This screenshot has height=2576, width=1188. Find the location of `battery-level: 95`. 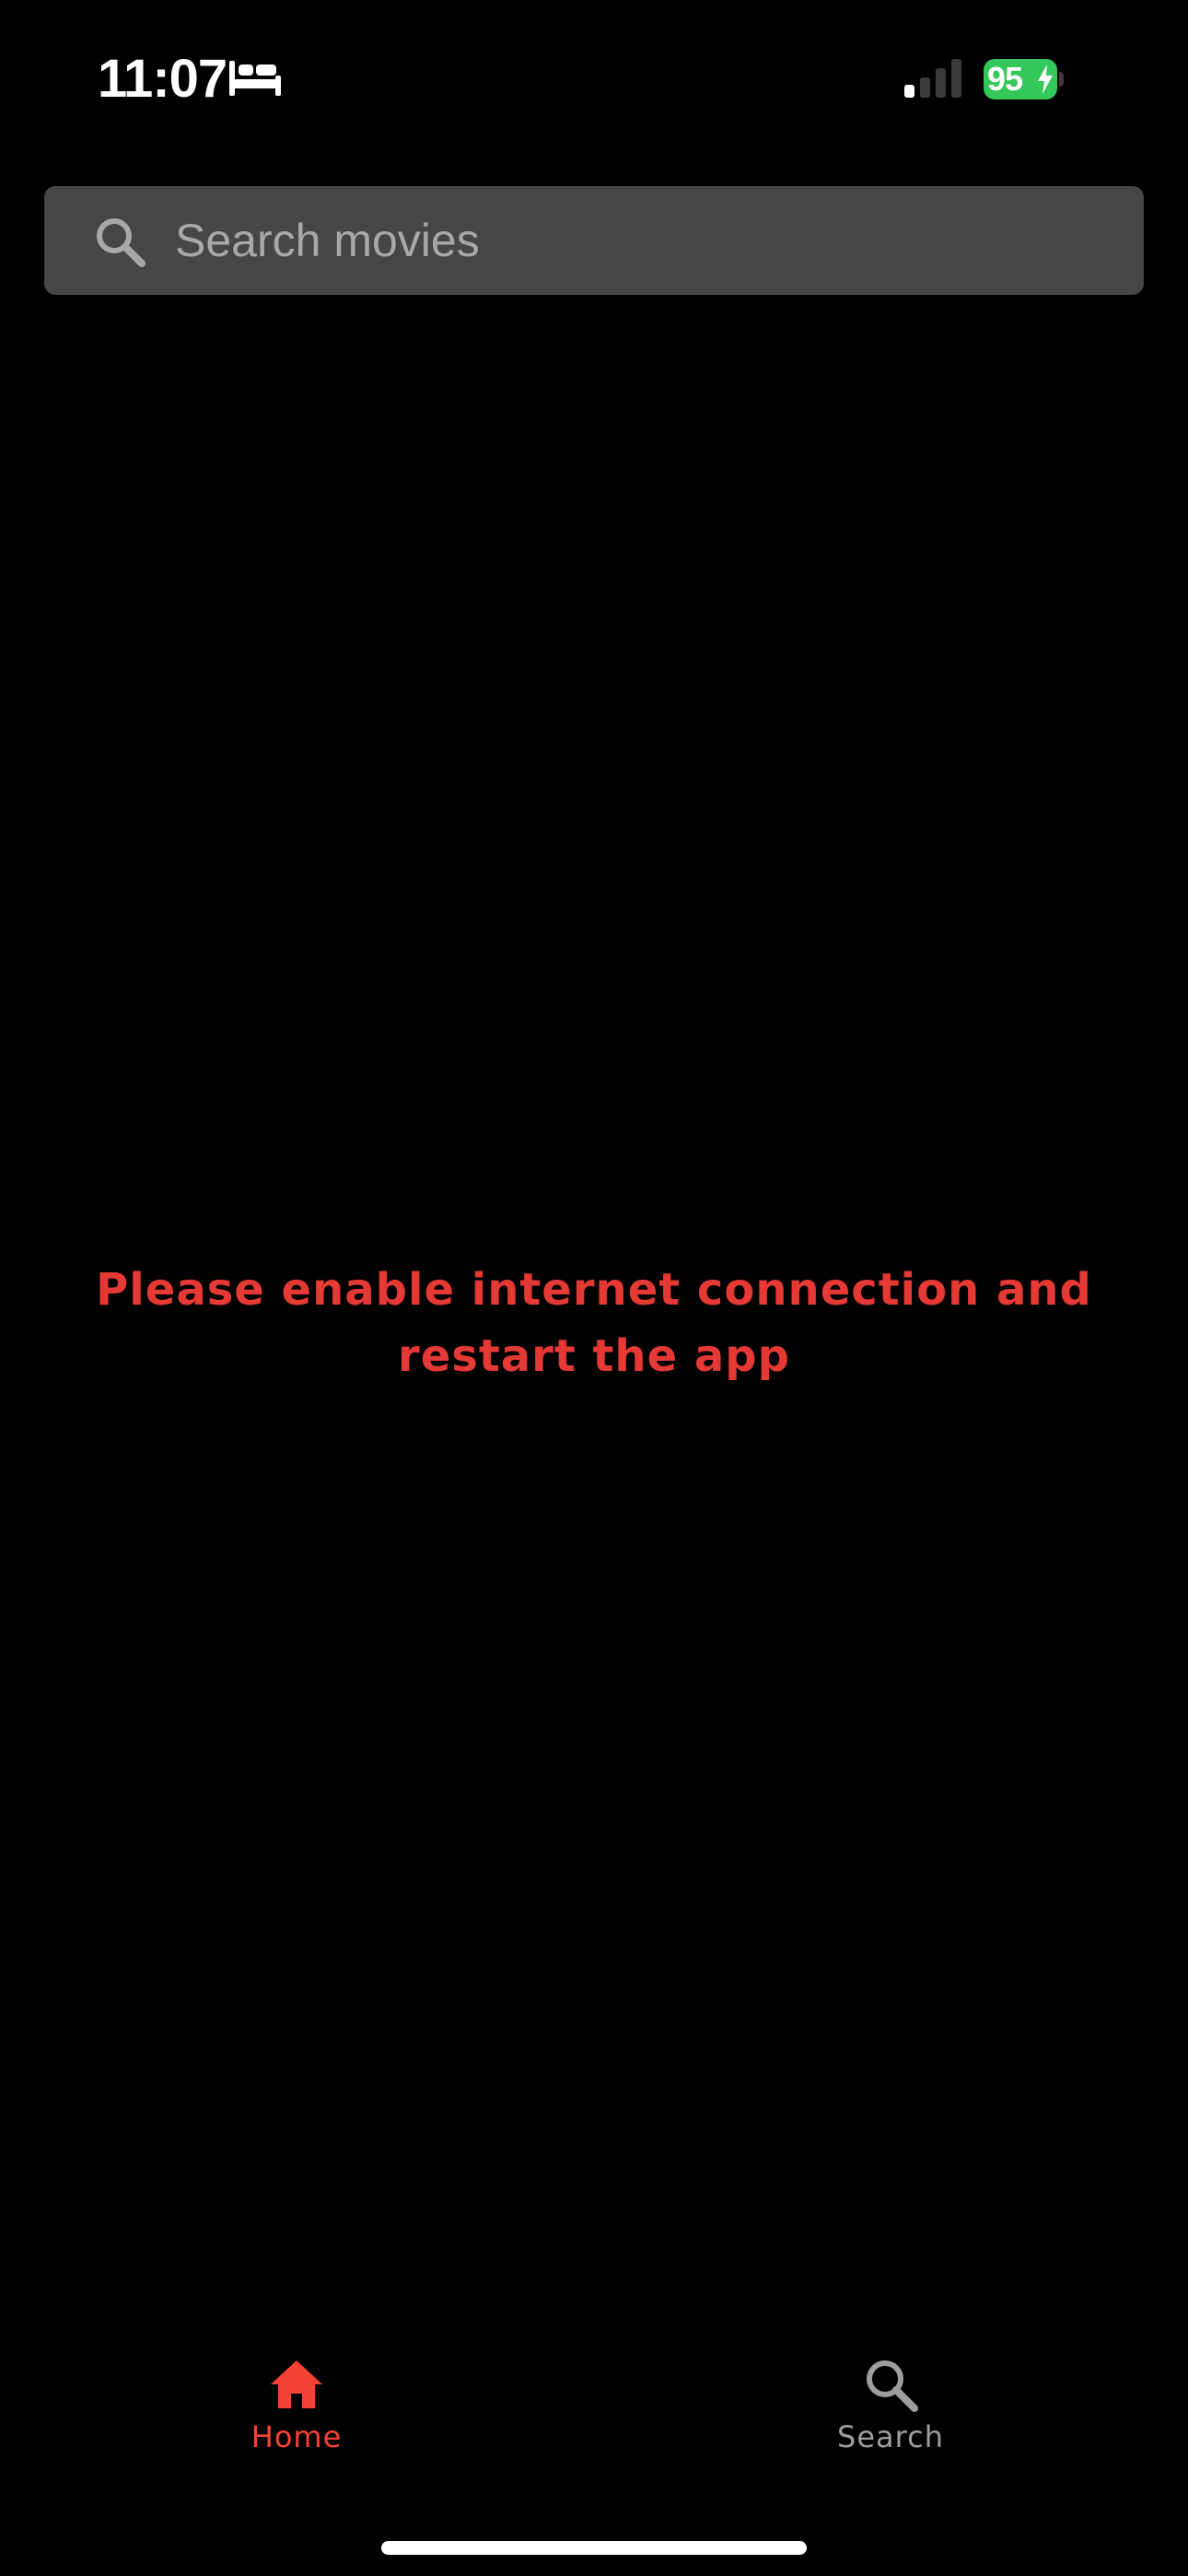

battery-level: 95 is located at coordinates (1005, 79).